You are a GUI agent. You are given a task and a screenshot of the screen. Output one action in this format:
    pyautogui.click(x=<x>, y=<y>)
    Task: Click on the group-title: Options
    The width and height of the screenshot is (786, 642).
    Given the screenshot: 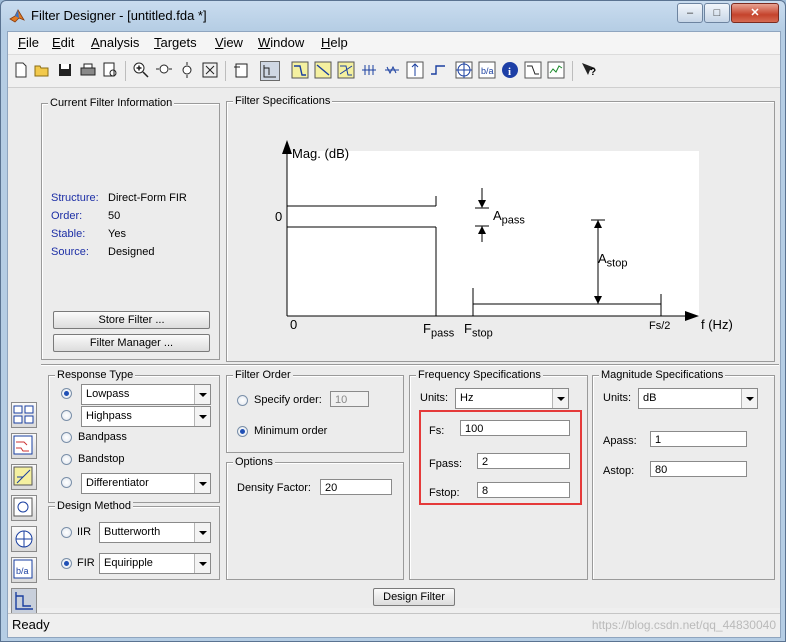 What is the action you would take?
    pyautogui.click(x=254, y=462)
    